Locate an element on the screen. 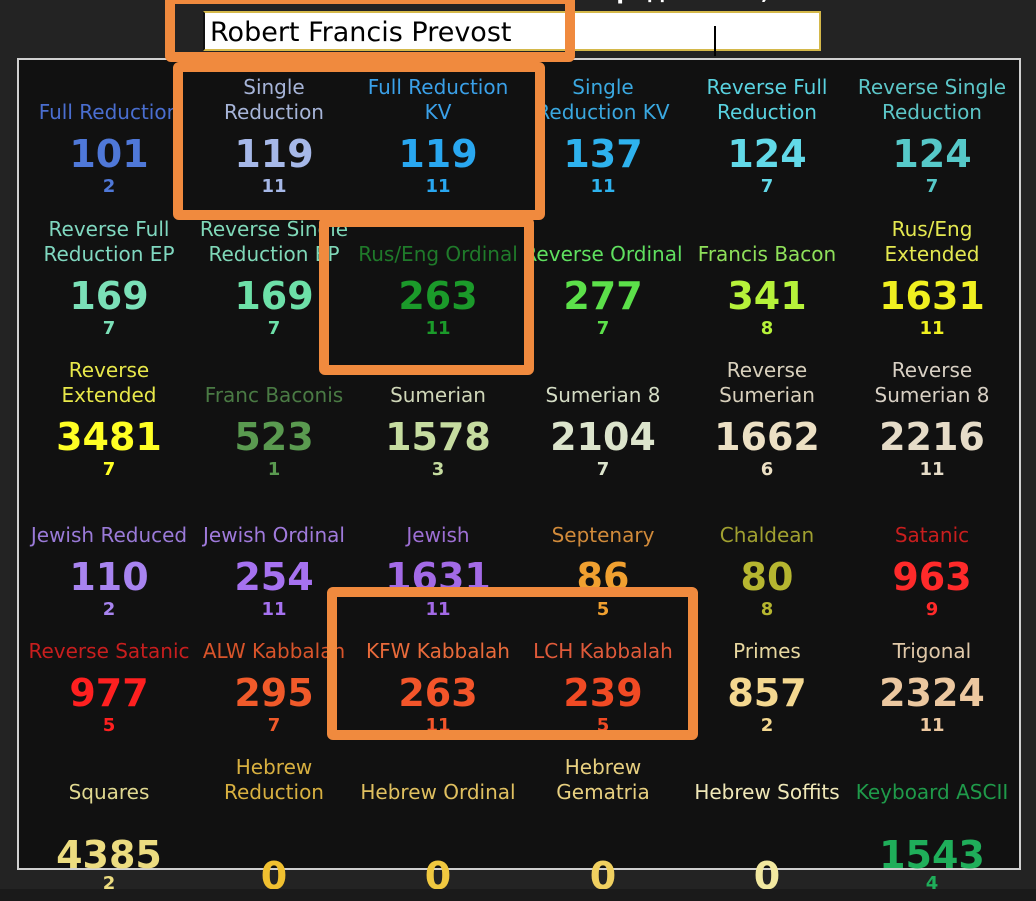  cipher-name: Rus/Eng is located at coordinates (932, 229).